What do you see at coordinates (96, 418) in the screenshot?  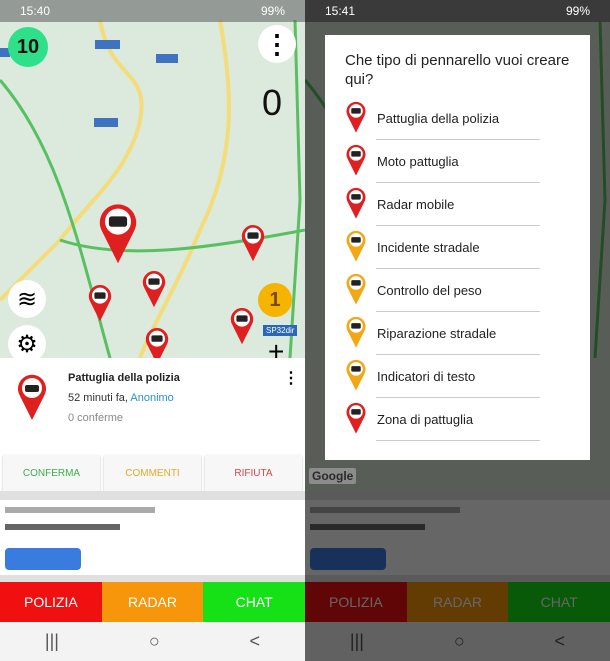 I see `confirmations-count: 0 conferme` at bounding box center [96, 418].